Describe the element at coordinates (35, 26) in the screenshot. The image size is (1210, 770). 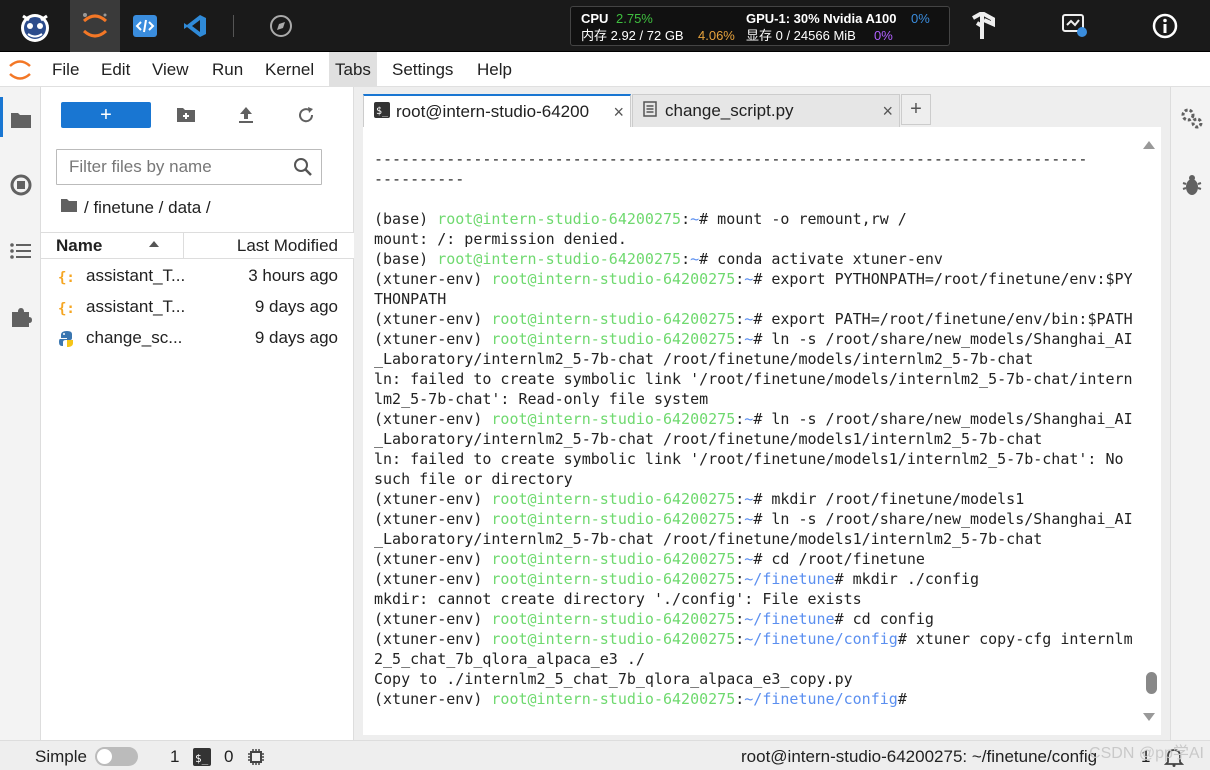
I see `avatar-logo-icon` at that location.